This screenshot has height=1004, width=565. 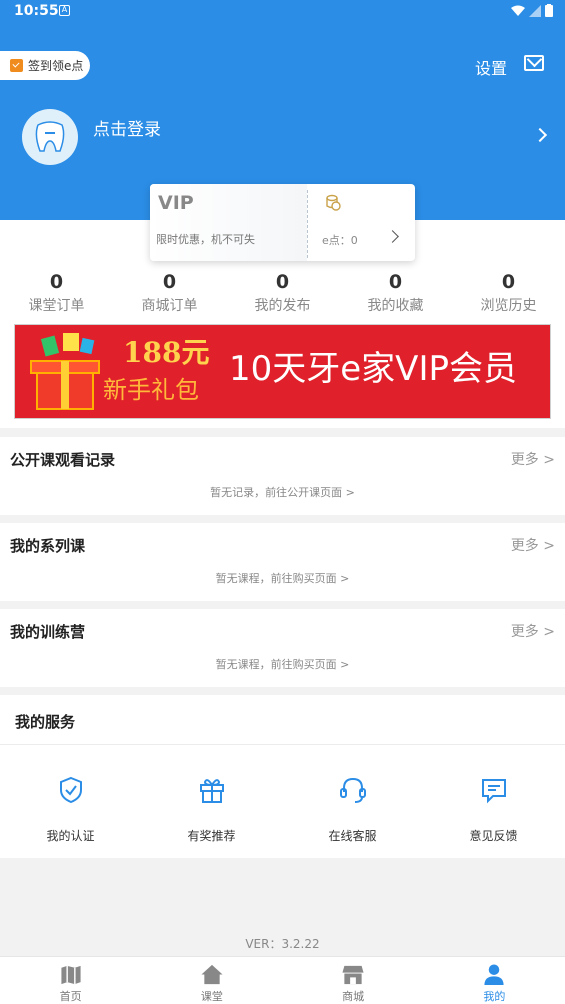 What do you see at coordinates (48, 546) in the screenshot?
I see `section-title: 我的系列课` at bounding box center [48, 546].